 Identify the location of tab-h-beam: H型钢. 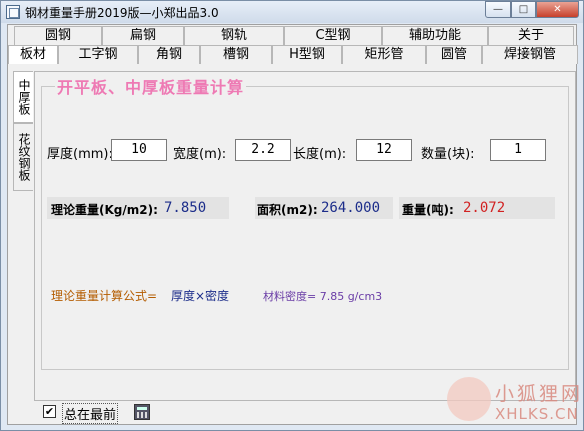
(307, 54).